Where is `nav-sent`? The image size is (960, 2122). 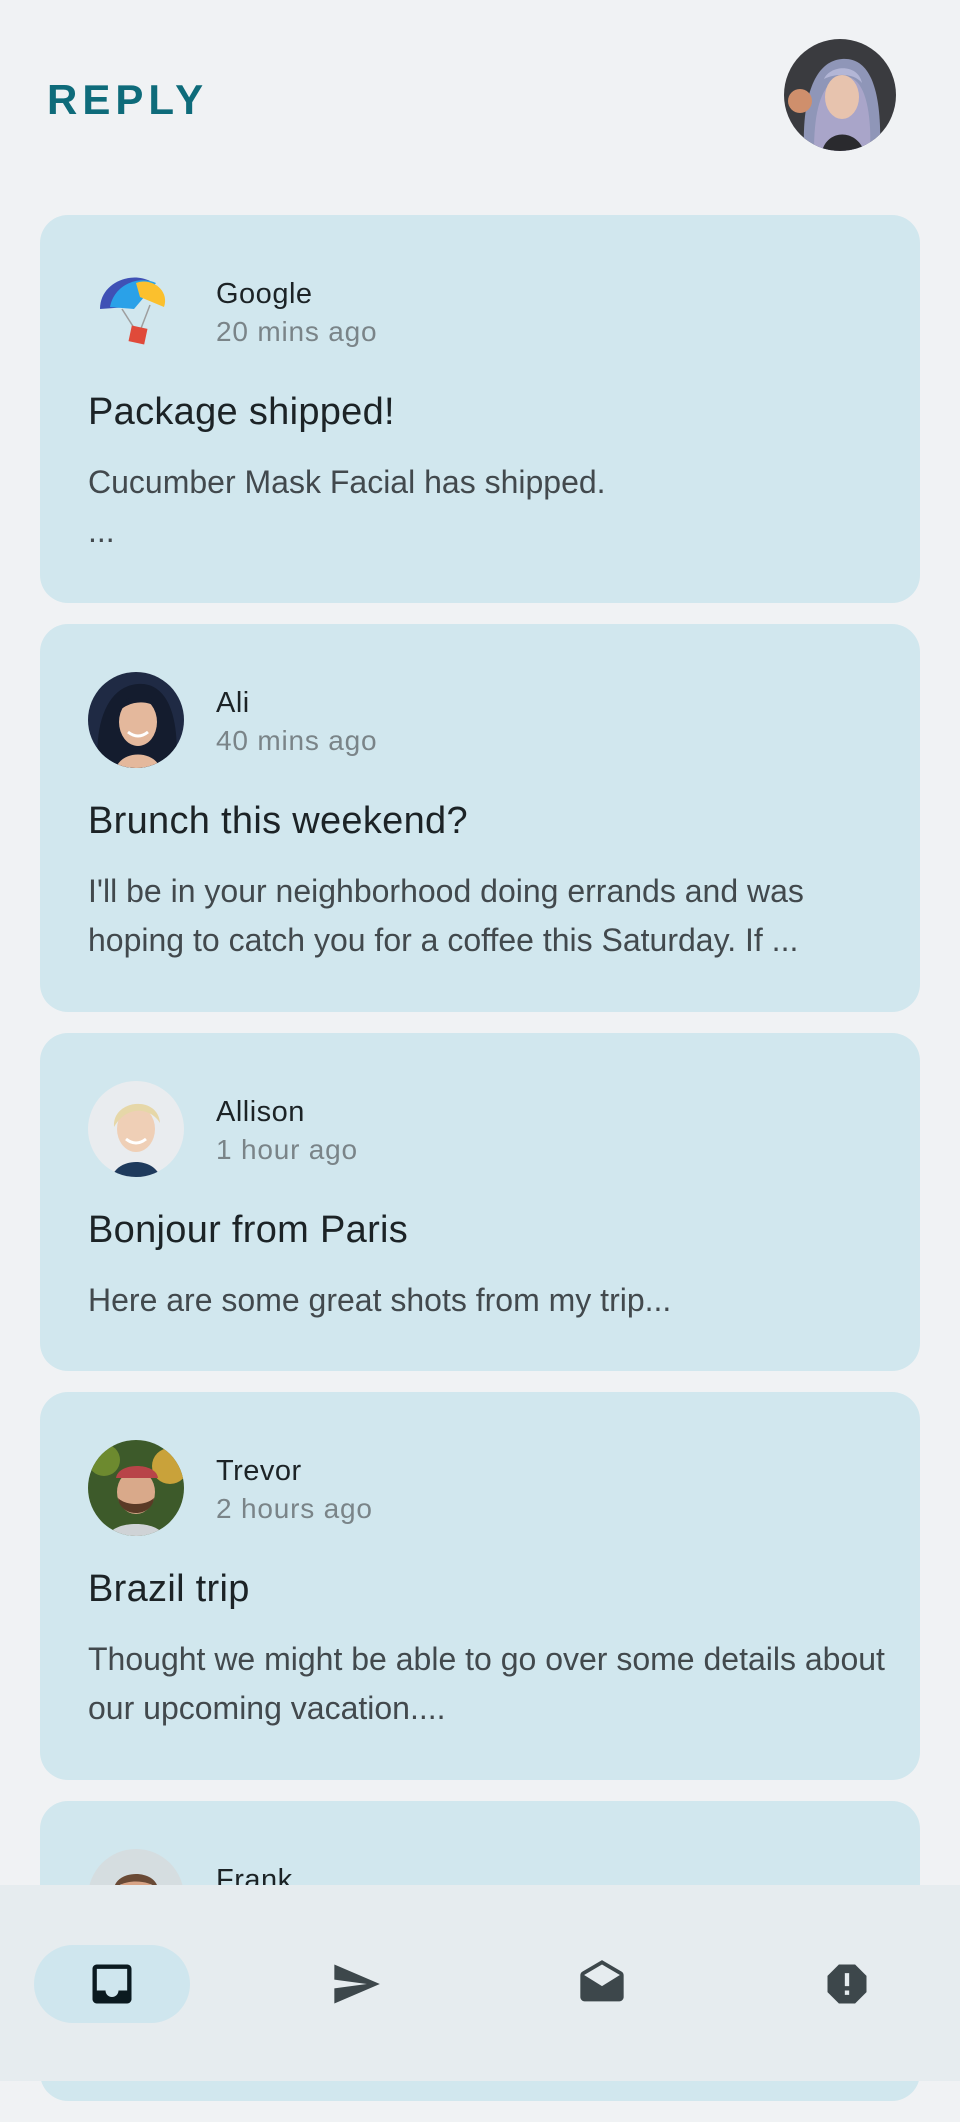 nav-sent is located at coordinates (356, 1984).